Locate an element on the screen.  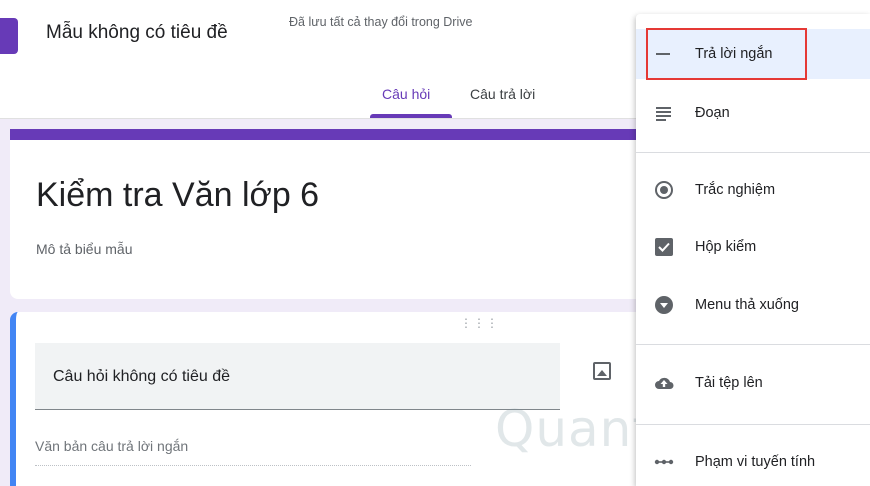
cloud-upload-icon is located at coordinates (664, 383).